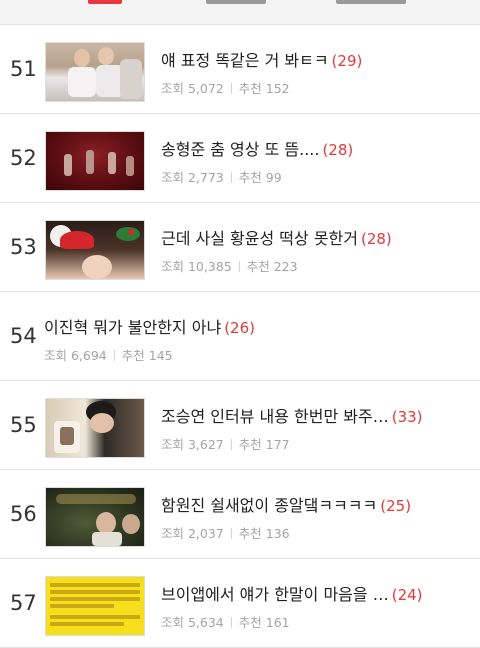  Describe the element at coordinates (147, 355) in the screenshot. I see `recommend-count: 추천 145` at that location.